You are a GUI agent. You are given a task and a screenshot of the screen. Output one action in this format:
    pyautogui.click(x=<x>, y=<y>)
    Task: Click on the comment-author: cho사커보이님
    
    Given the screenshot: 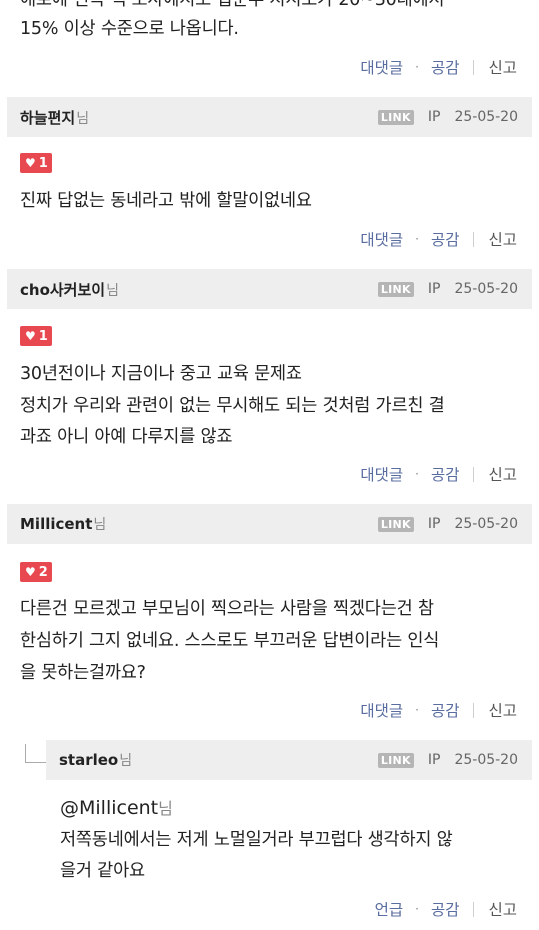 What is the action you would take?
    pyautogui.click(x=69, y=289)
    